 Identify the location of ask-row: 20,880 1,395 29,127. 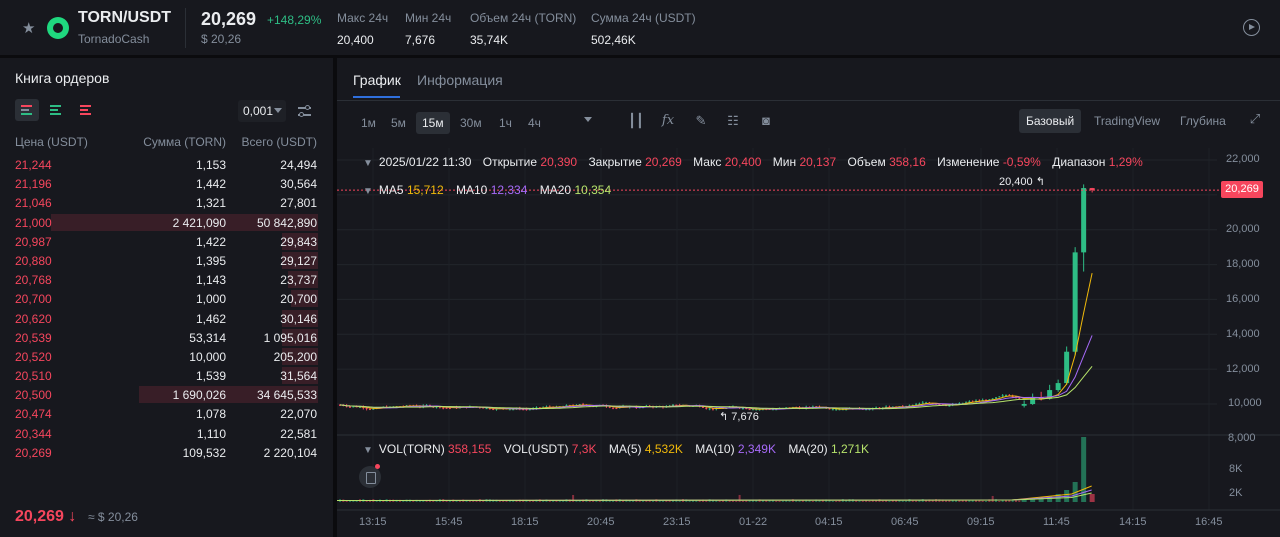
(166, 260).